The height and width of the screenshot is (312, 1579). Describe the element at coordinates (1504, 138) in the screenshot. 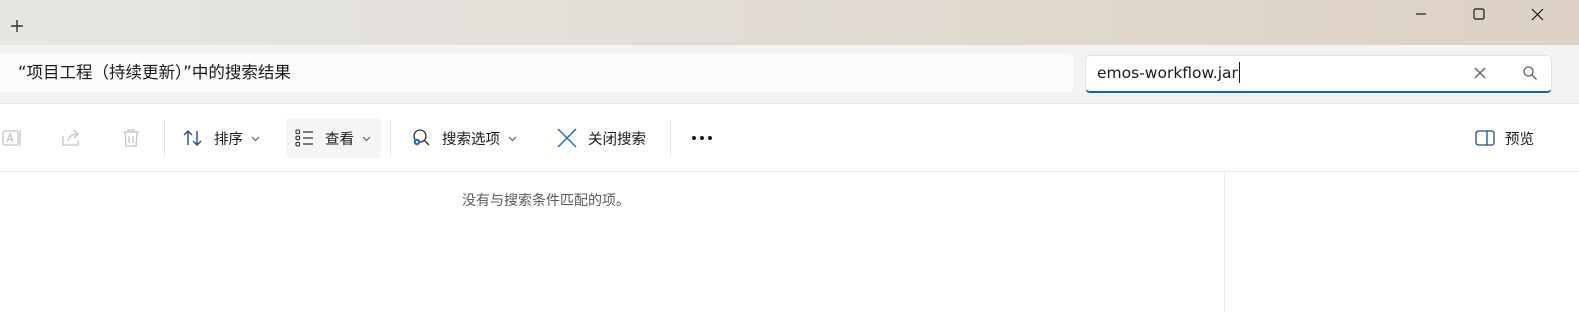

I see `preview-pane-button: 预览` at that location.